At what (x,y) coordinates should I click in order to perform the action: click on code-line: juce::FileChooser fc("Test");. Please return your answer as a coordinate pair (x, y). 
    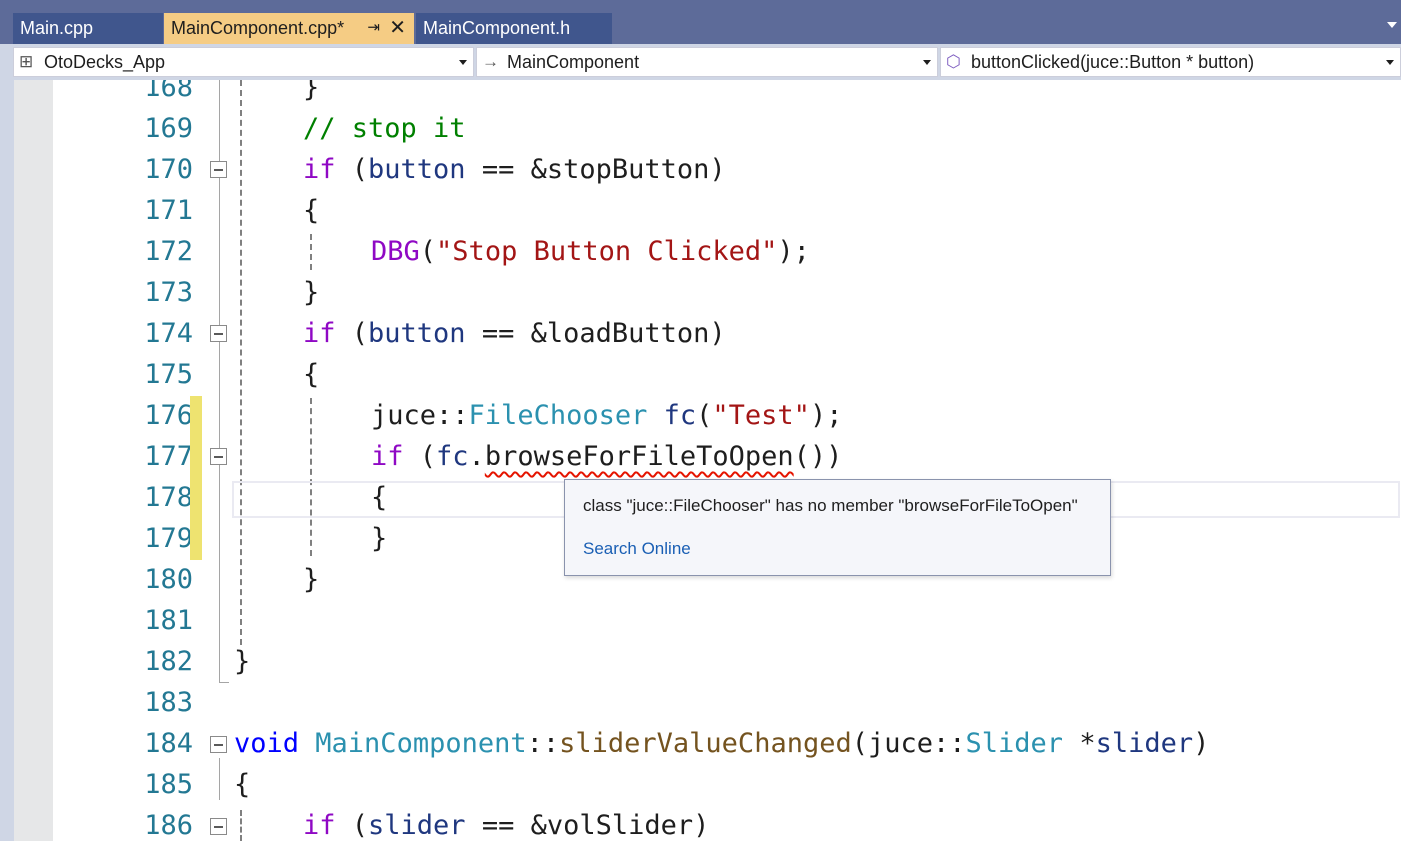
    Looking at the image, I should click on (606, 415).